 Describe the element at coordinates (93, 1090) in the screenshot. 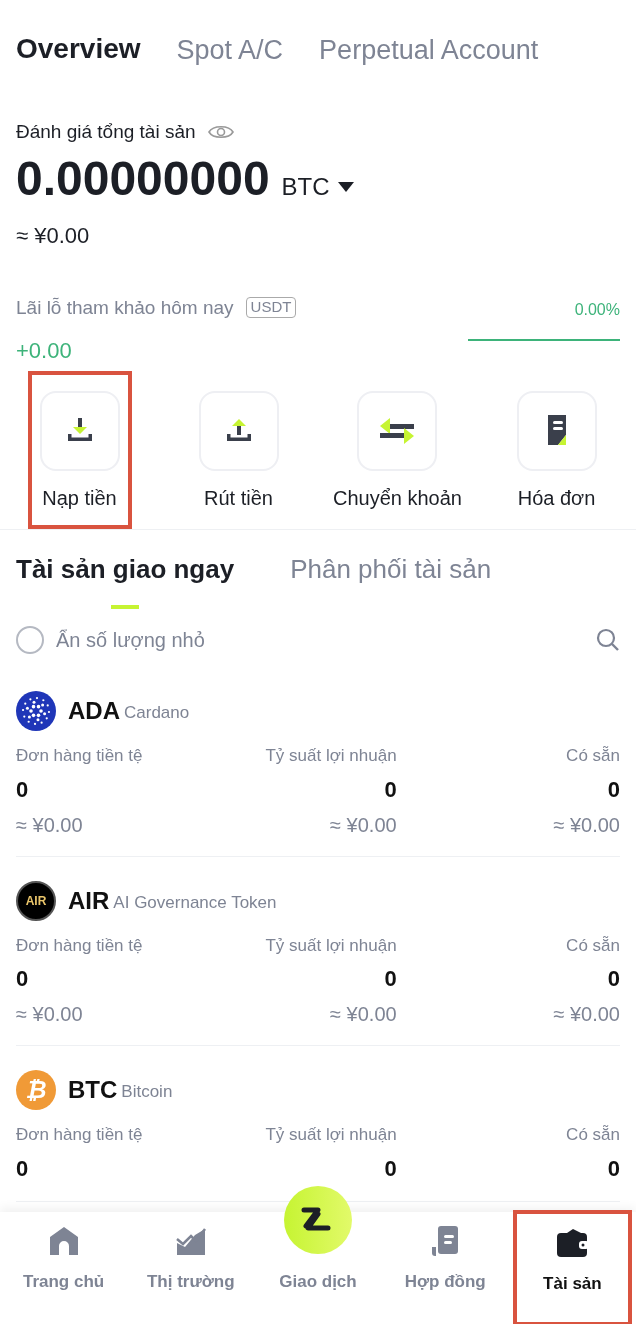

I see `coin-symbol: BTC` at that location.